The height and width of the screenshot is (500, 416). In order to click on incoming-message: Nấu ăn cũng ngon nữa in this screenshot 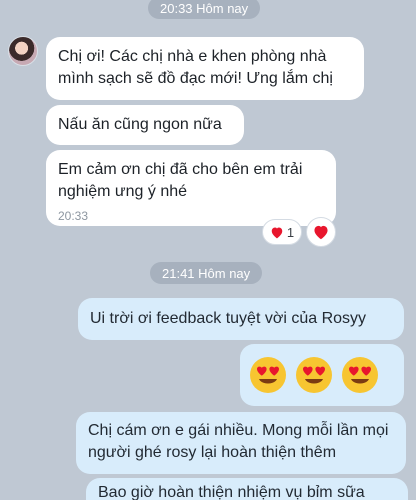, I will do `click(145, 125)`.